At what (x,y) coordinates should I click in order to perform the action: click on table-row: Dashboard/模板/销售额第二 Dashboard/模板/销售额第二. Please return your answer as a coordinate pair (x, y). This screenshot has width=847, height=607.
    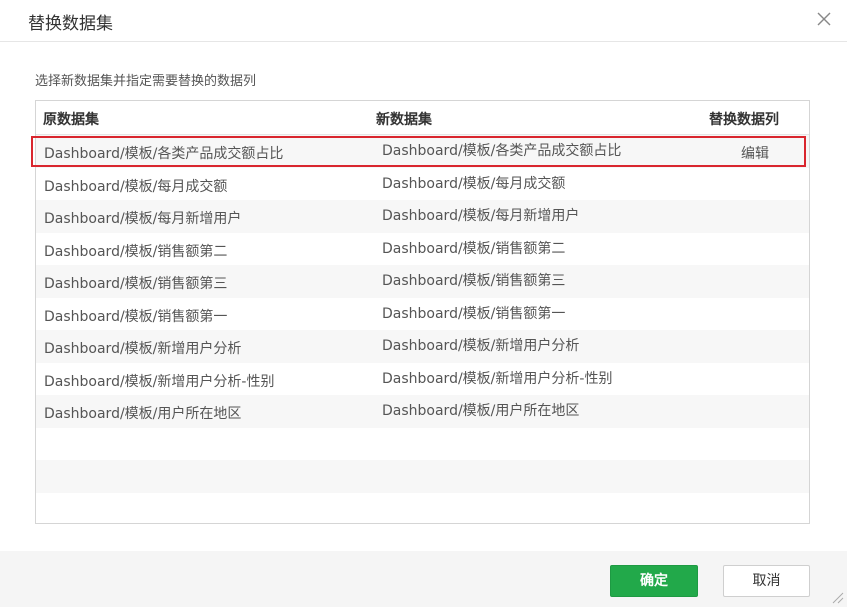
    Looking at the image, I should click on (422, 248).